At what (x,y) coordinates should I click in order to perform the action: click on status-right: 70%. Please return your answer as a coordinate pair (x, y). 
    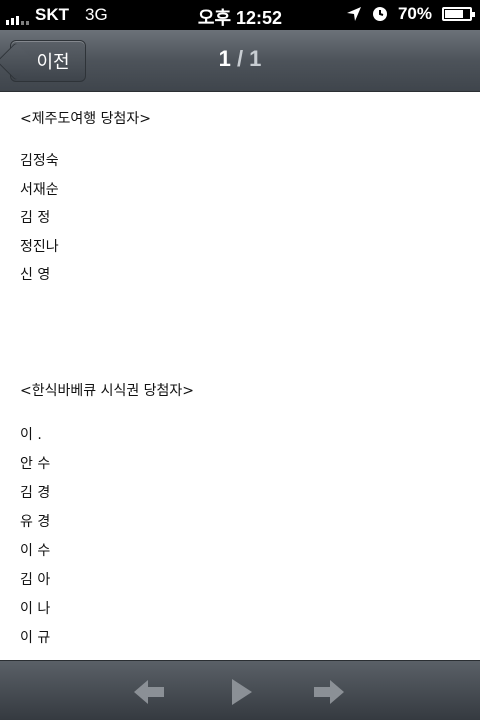
    Looking at the image, I should click on (410, 14).